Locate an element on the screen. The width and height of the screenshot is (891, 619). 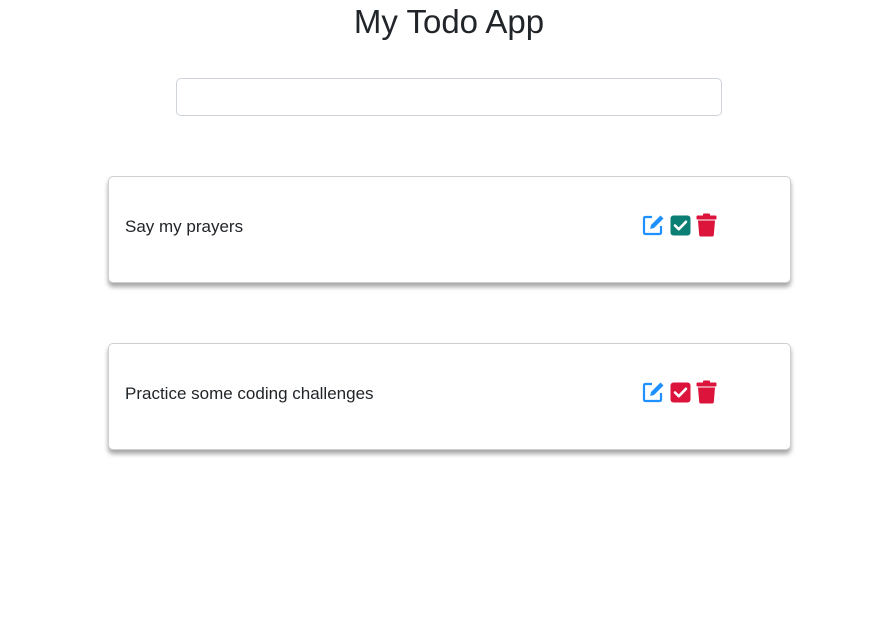
todo-text: Say my prayers is located at coordinates (184, 226).